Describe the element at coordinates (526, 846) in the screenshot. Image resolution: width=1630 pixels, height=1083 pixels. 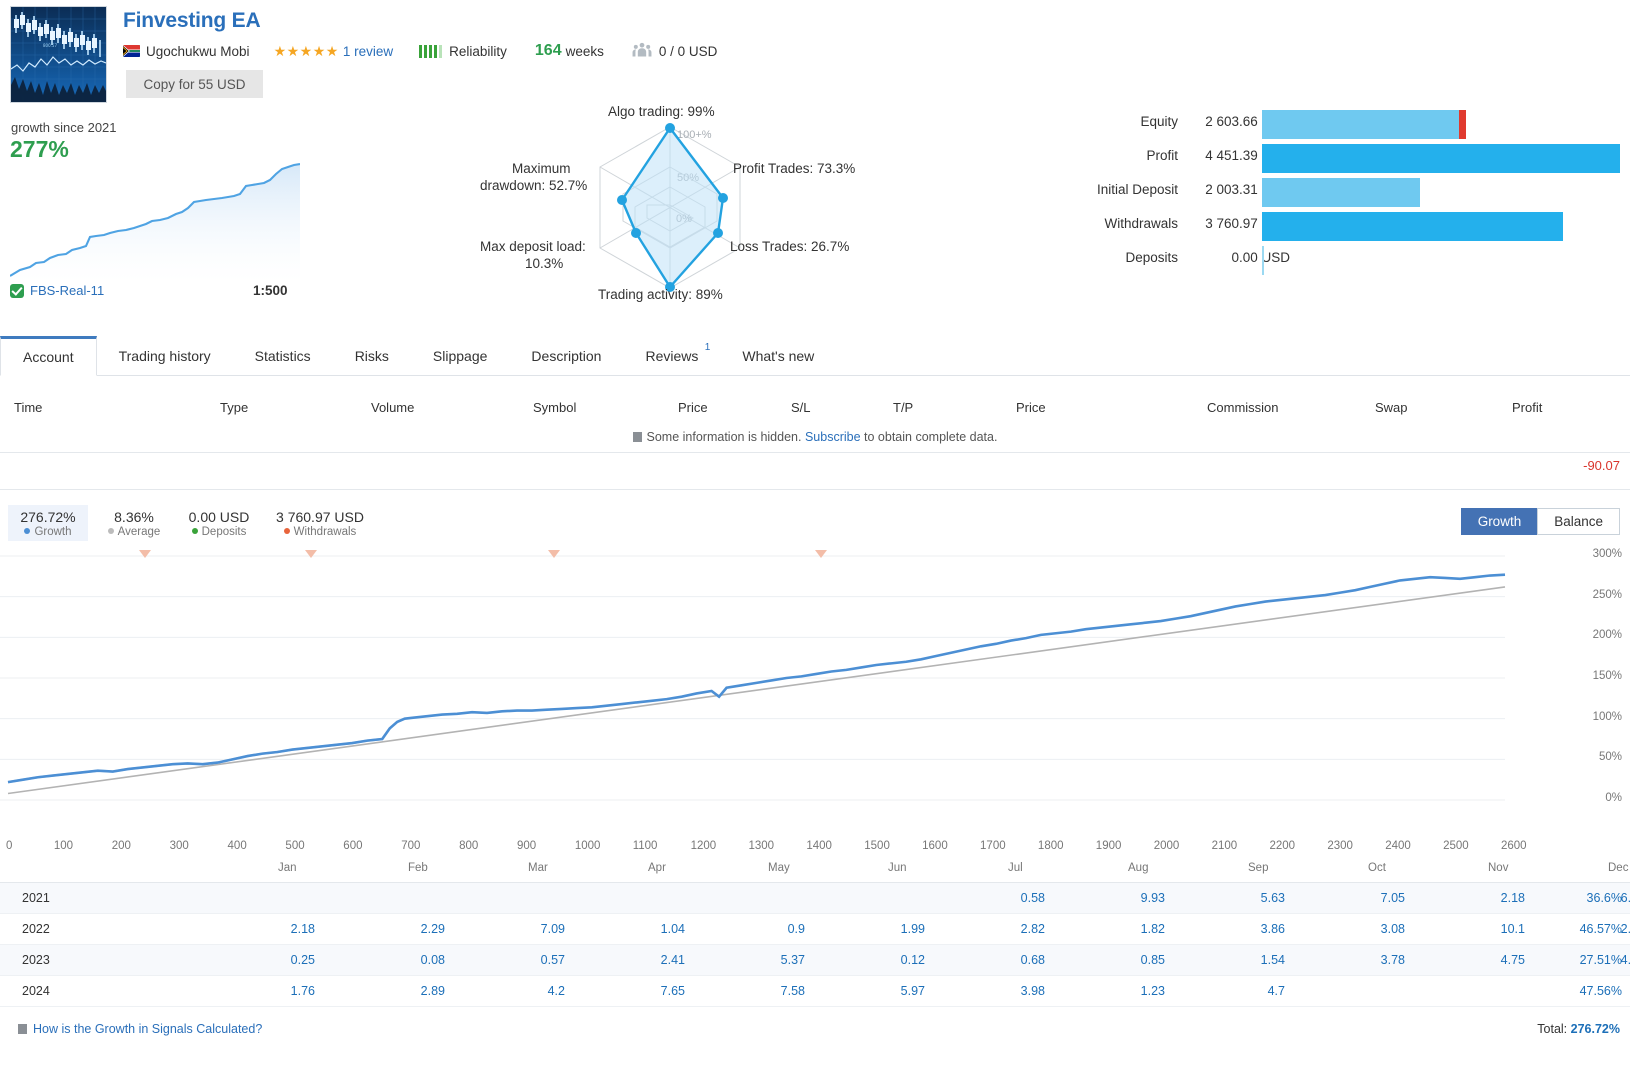
I see `chart-x-tick-label: 900` at that location.